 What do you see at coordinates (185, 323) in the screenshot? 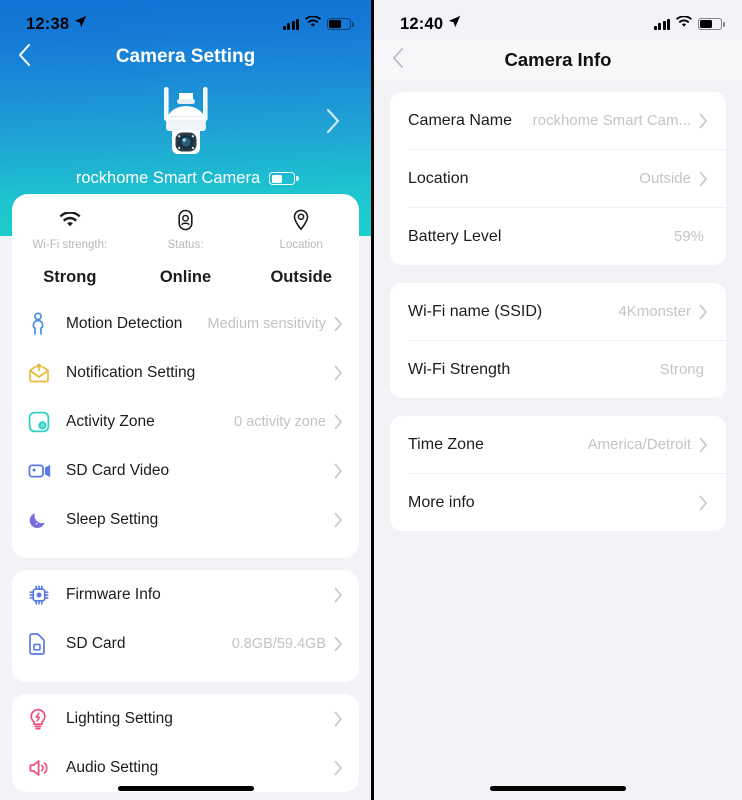
I see `settings-row-motion-detection: Motion Detection Medium sensitivity` at bounding box center [185, 323].